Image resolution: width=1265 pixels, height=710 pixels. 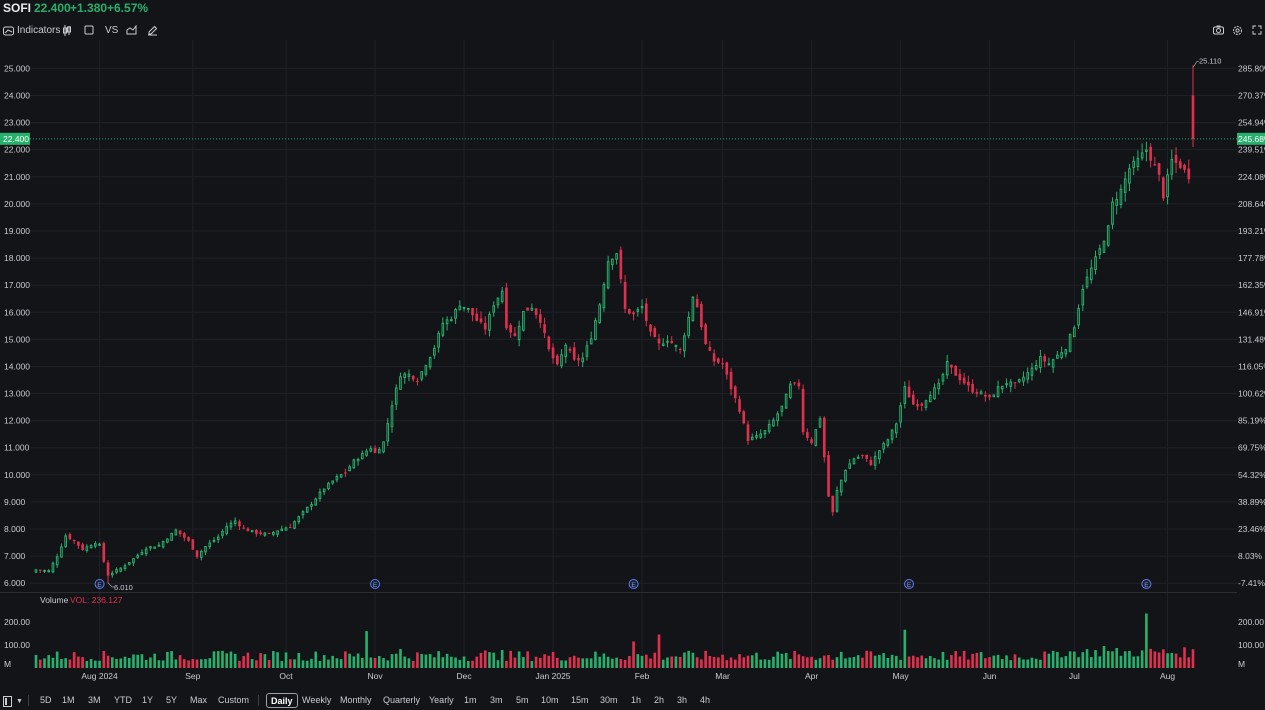 What do you see at coordinates (441, 700) in the screenshot?
I see `interval-yearly-button: Yearly` at bounding box center [441, 700].